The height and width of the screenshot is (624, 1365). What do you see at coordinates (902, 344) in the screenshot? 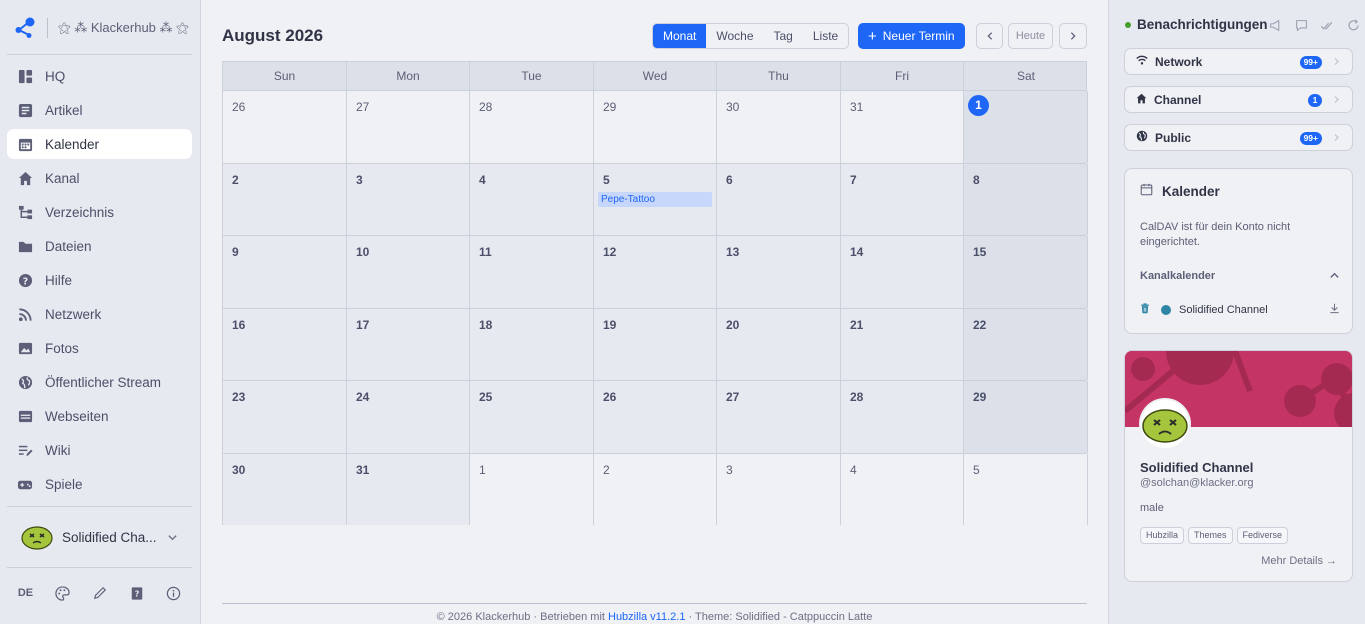
I see `calendar-day-cell: 21` at bounding box center [902, 344].